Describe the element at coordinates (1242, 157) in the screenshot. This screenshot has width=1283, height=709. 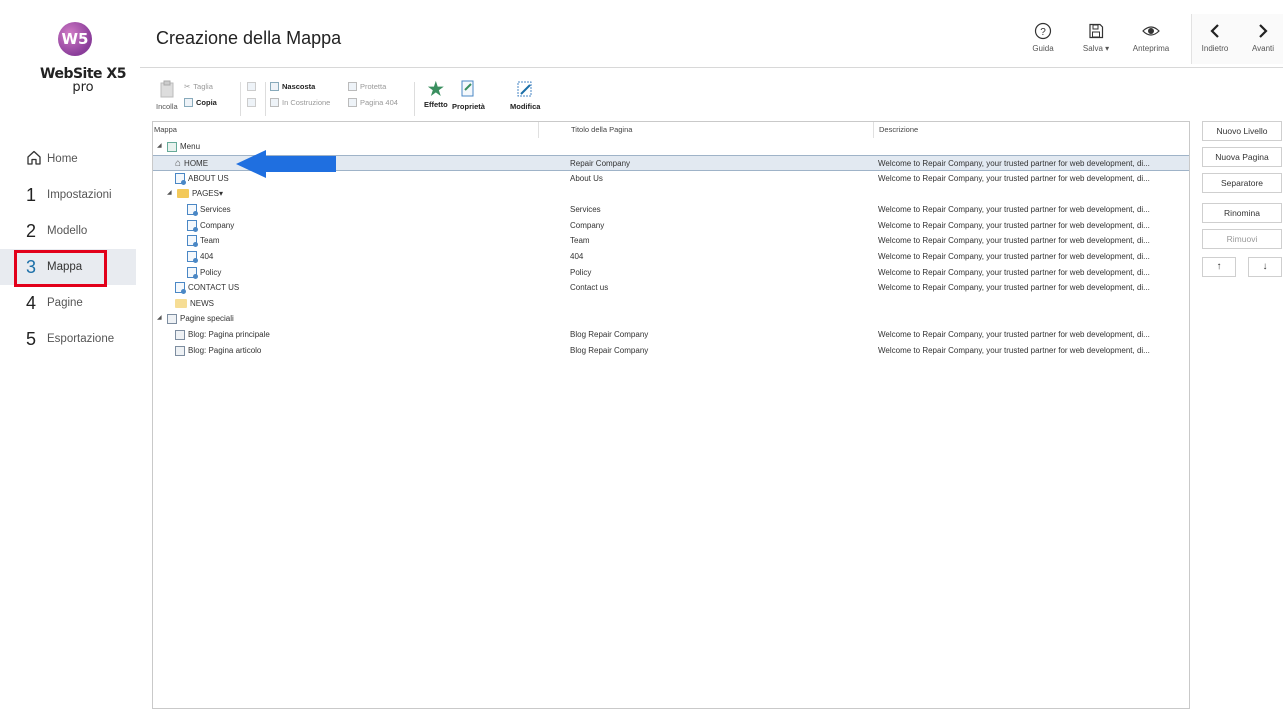
I see `new-page-button: Nuova Pagina` at that location.